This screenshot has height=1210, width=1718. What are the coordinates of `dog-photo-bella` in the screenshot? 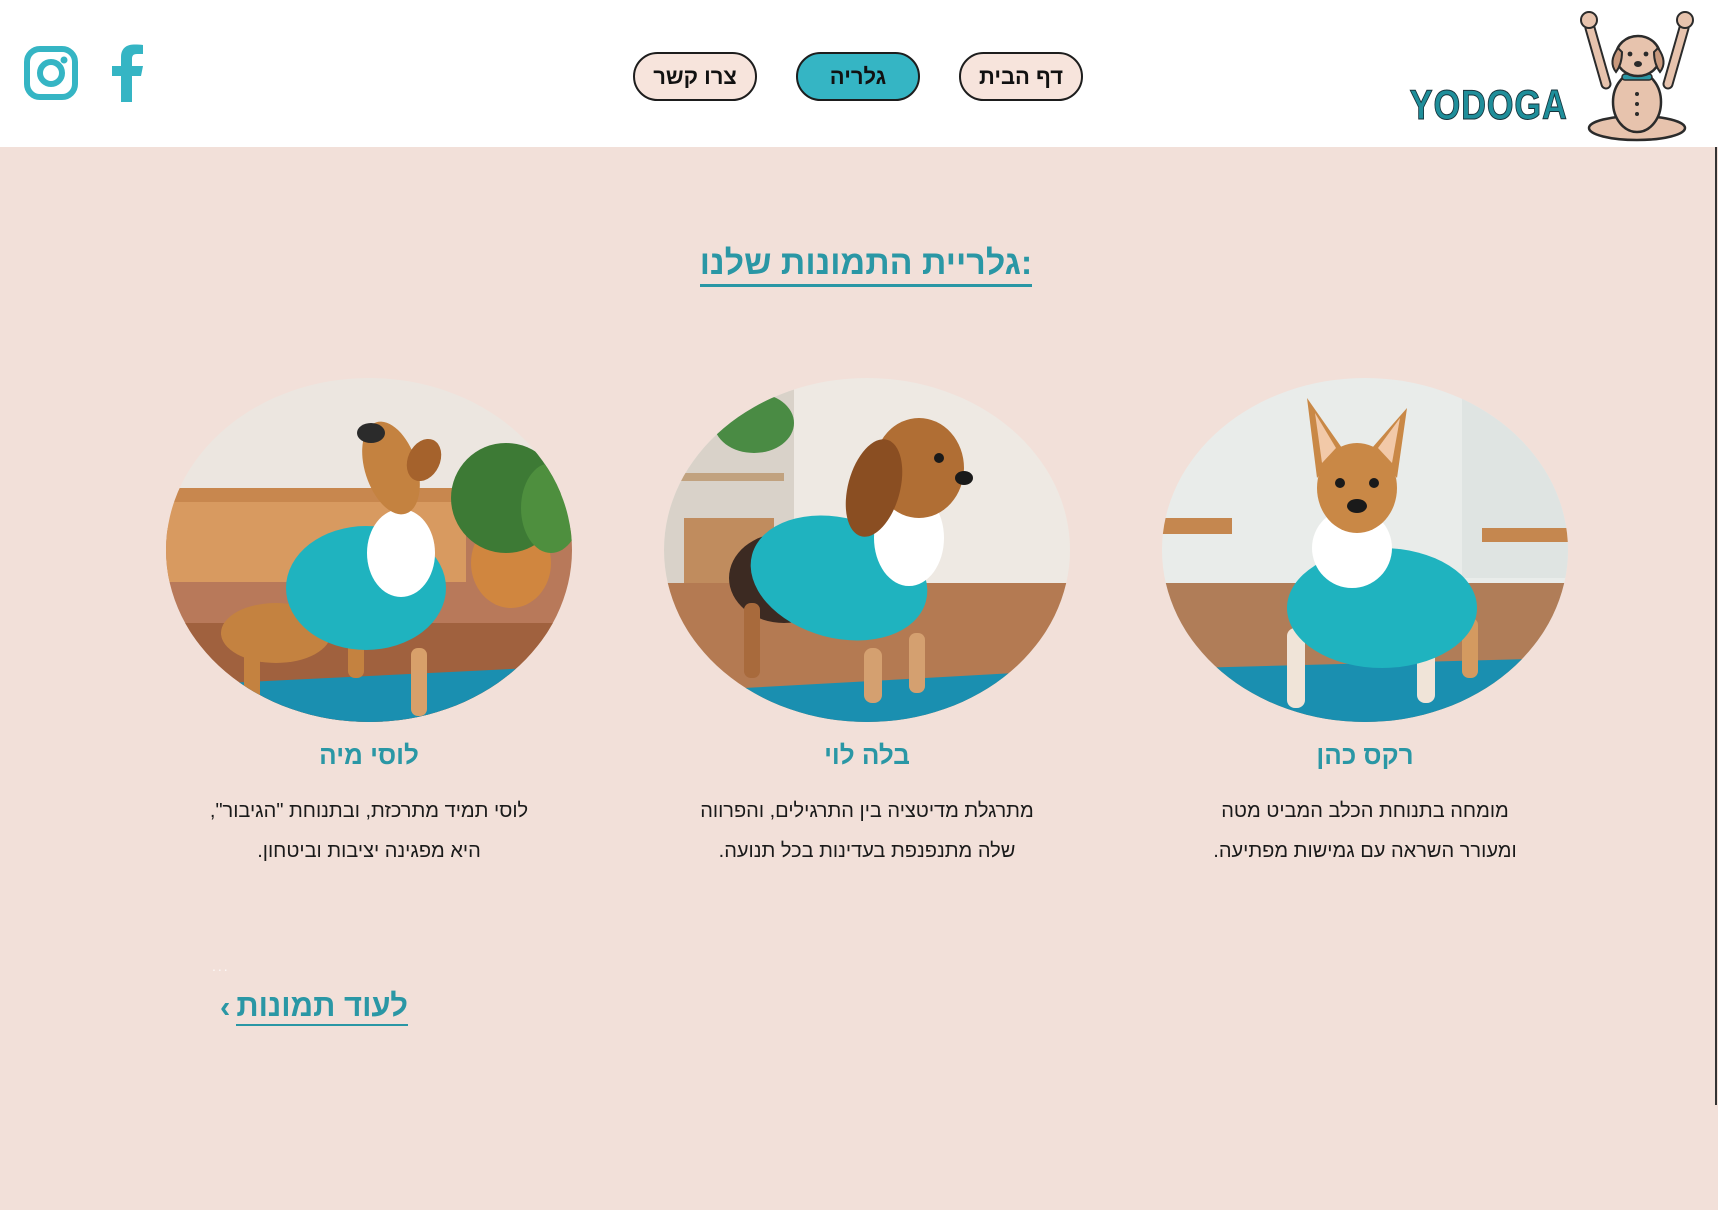 It's located at (867, 550).